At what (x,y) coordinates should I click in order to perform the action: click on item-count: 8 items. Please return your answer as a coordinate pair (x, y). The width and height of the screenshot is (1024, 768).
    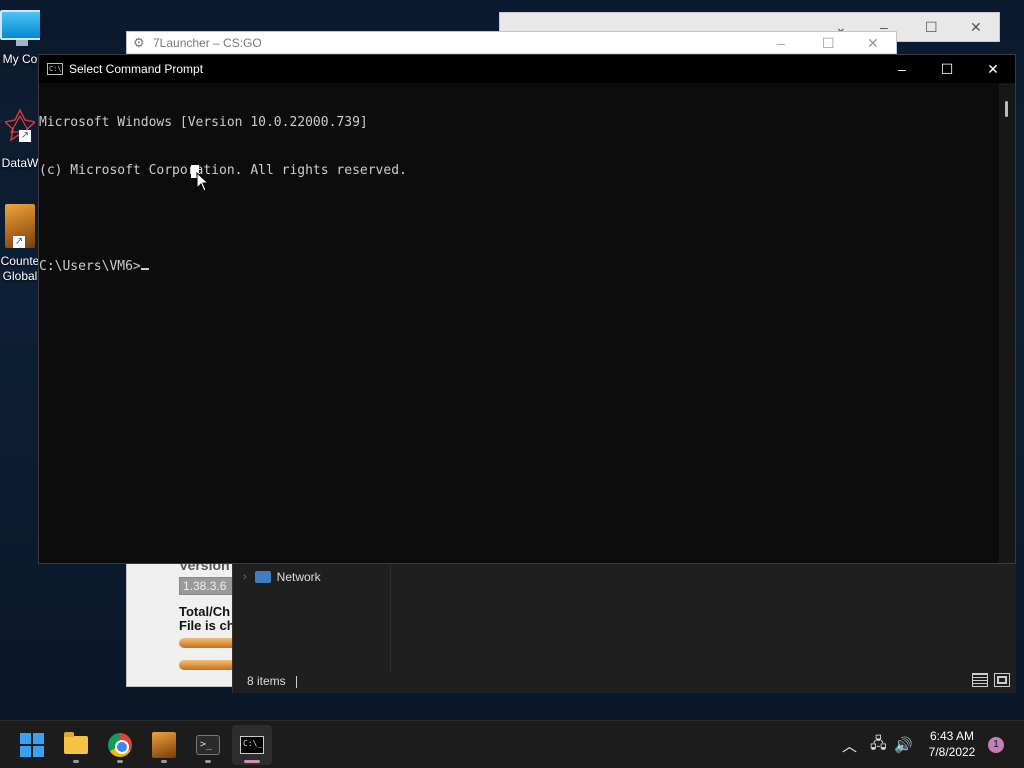
    Looking at the image, I should click on (266, 681).